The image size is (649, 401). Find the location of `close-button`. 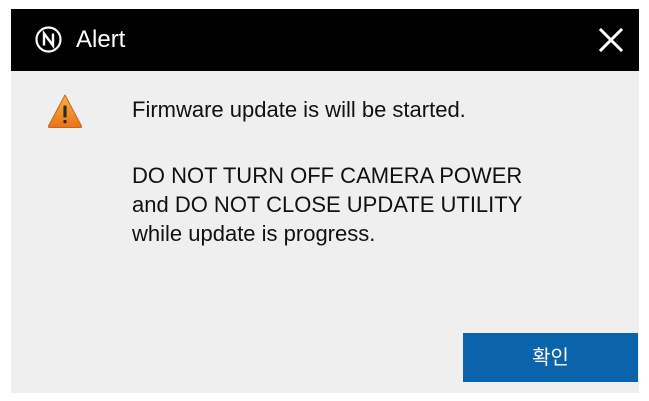

close-button is located at coordinates (611, 40).